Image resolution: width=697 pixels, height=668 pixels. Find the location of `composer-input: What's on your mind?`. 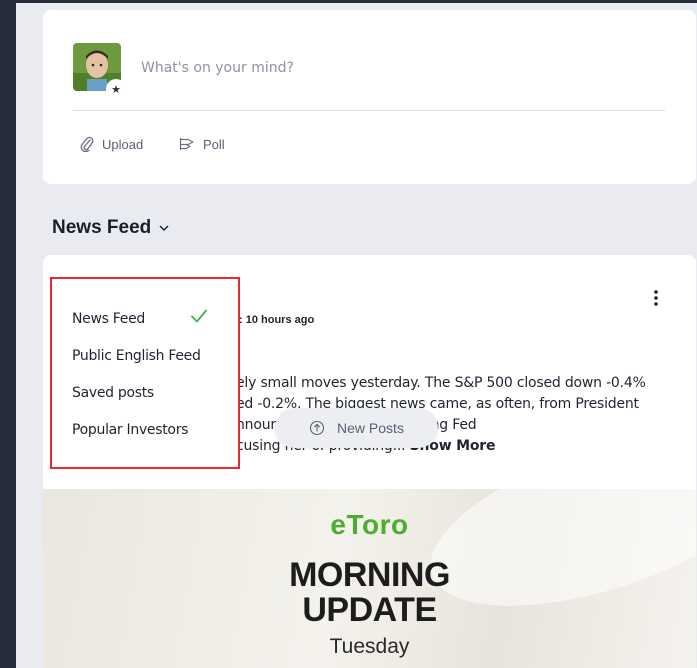

composer-input: What's on your mind? is located at coordinates (217, 68).